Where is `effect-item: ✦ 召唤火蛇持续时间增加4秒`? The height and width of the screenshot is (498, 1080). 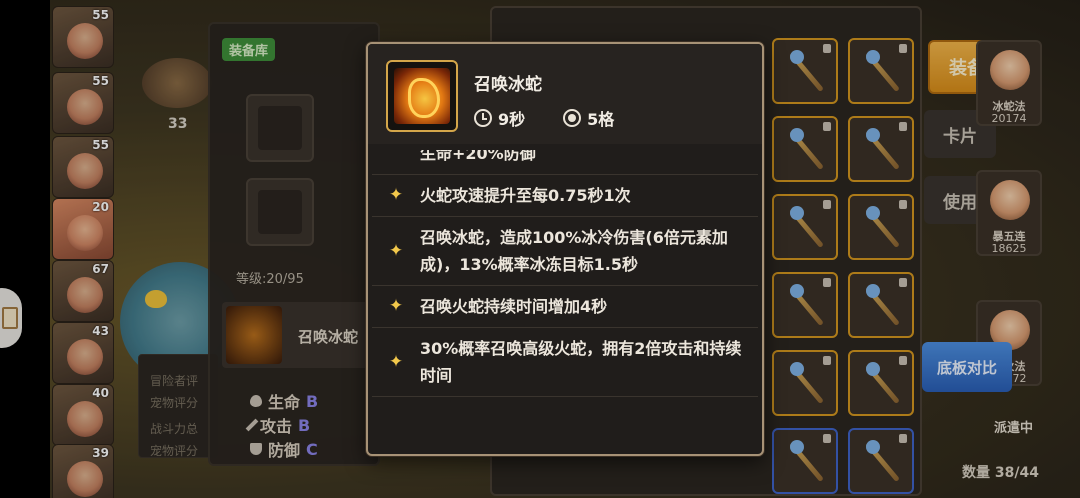 effect-item: ✦ 召唤火蛇持续时间增加4秒 is located at coordinates (565, 307).